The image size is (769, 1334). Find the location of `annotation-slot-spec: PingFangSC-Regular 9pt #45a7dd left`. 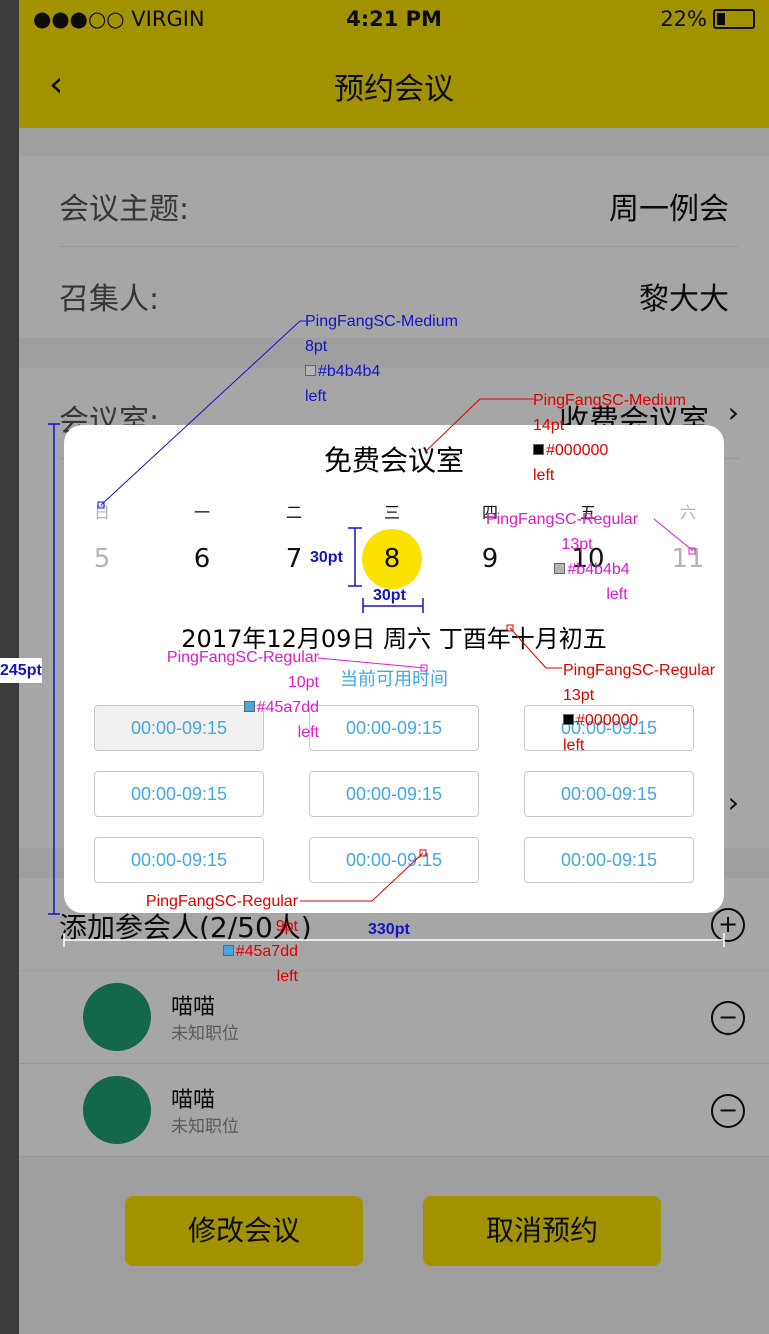

annotation-slot-spec: PingFangSC-Regular 9pt #45a7dd left is located at coordinates (221, 939).